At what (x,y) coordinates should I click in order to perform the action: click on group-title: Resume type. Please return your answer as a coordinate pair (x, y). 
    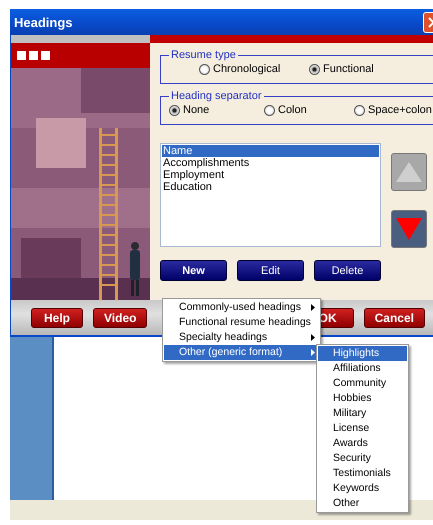
    Looking at the image, I should click on (203, 55).